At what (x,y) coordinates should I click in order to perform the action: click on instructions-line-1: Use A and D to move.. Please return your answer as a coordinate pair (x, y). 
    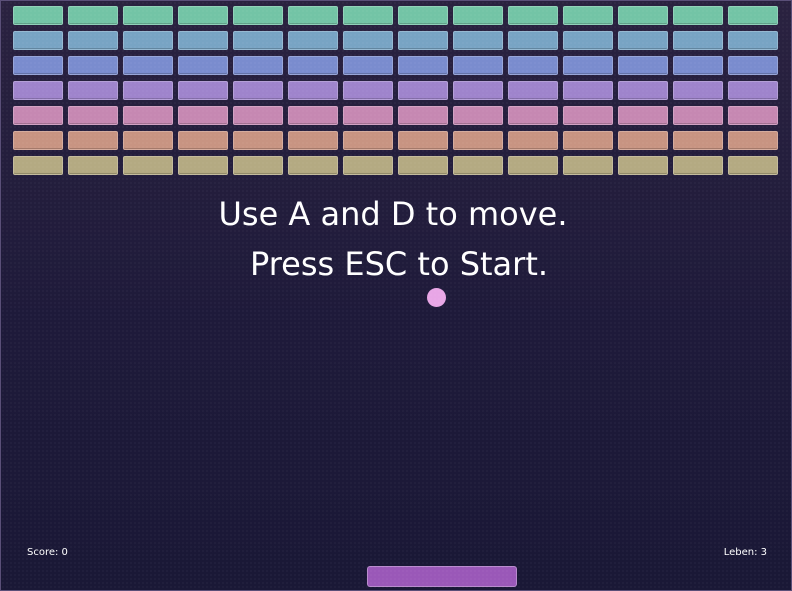
    Looking at the image, I should click on (393, 214).